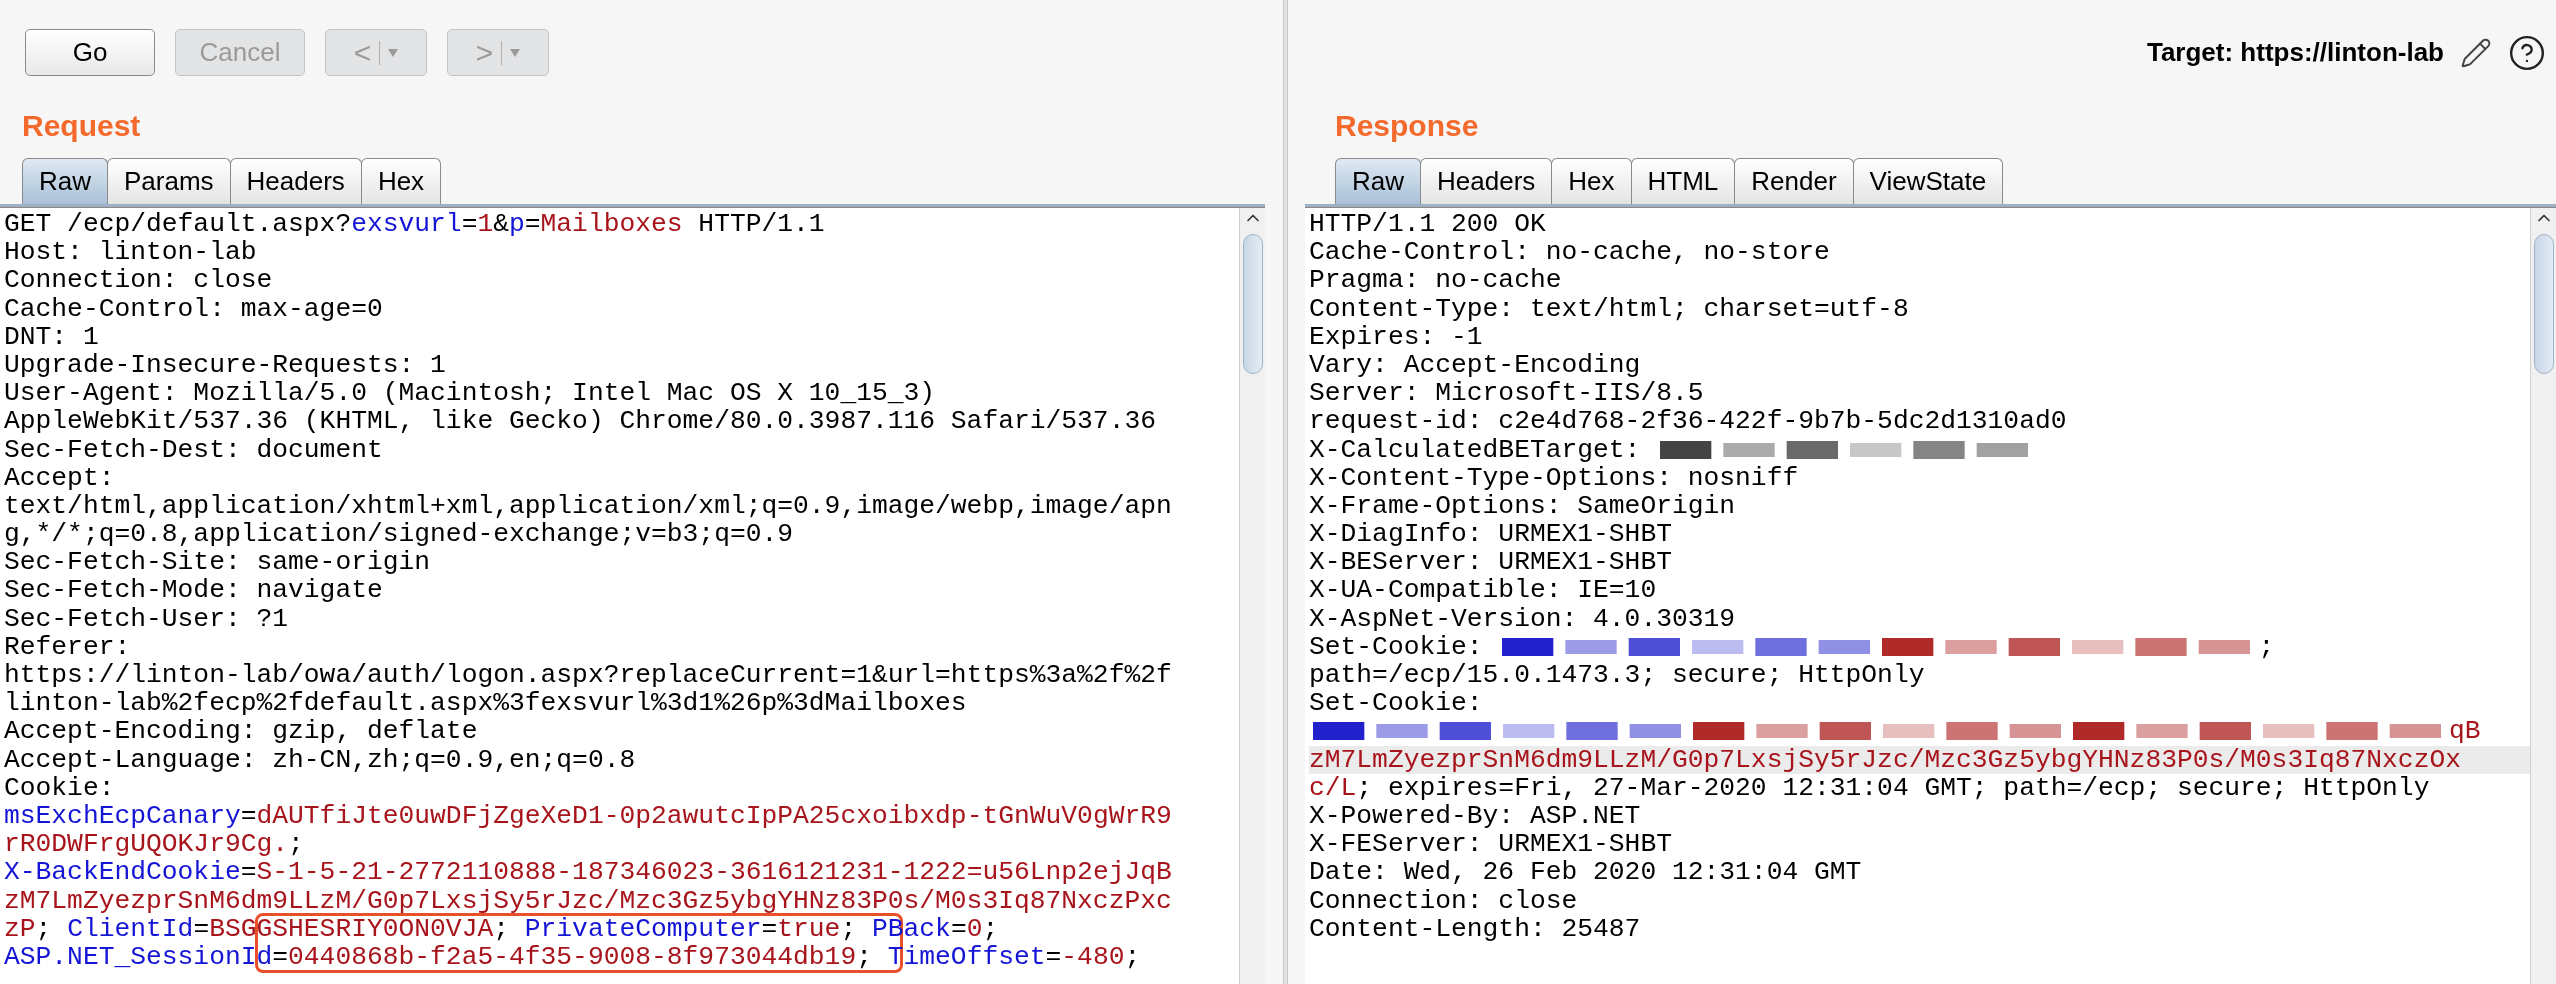  What do you see at coordinates (194, 590) in the screenshot?
I see `code-line: Sec-Fetch-Mode: navigate` at bounding box center [194, 590].